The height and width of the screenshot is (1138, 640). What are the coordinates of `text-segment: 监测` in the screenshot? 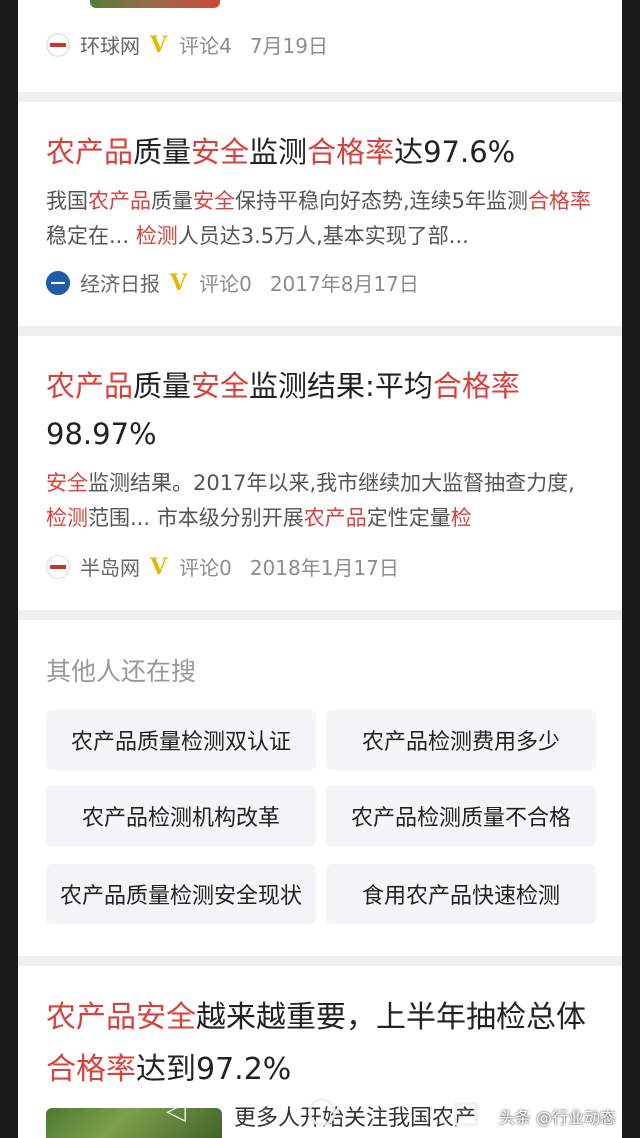 It's located at (278, 152).